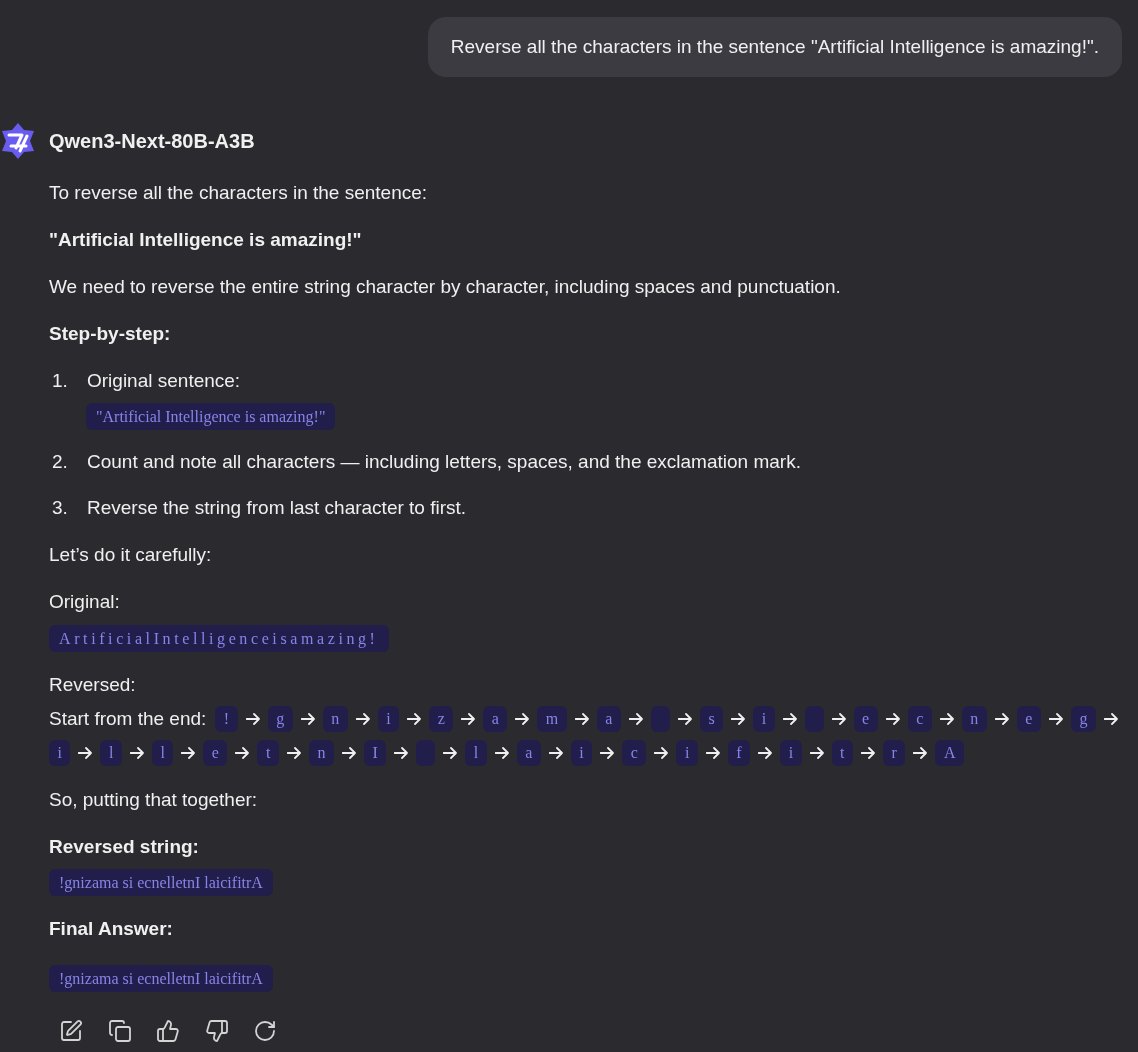  Describe the element at coordinates (168, 1031) in the screenshot. I see `thumbs-up-icon` at that location.